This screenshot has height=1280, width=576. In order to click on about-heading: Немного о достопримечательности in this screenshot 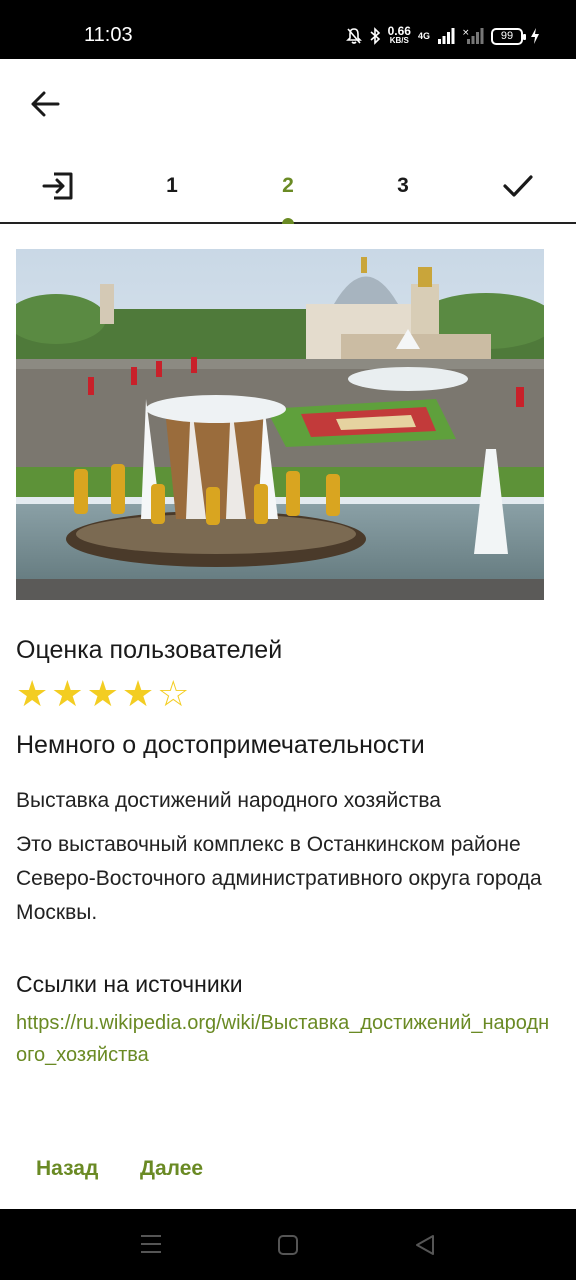, I will do `click(220, 745)`.